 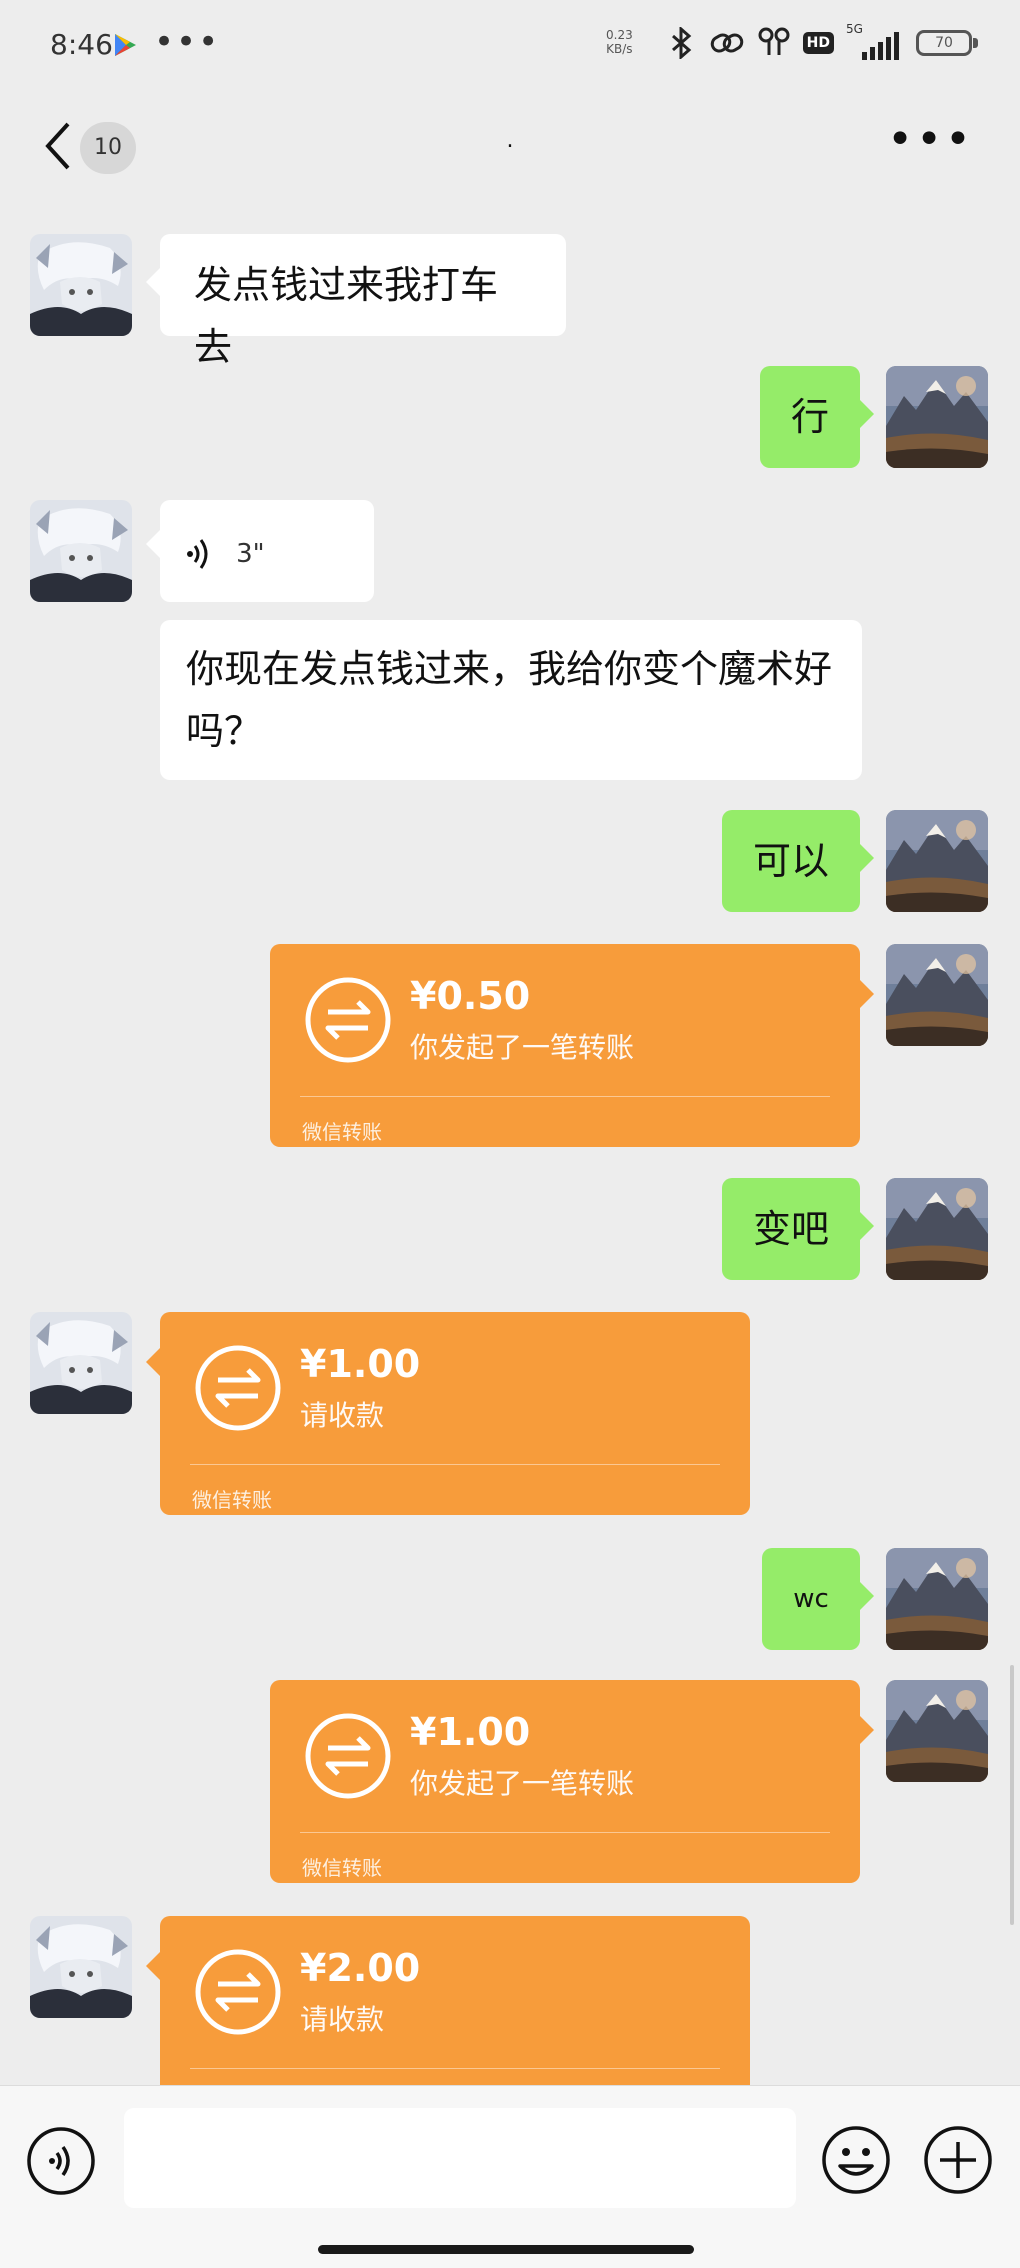 I want to click on hd-badge: HD, so click(x=818, y=43).